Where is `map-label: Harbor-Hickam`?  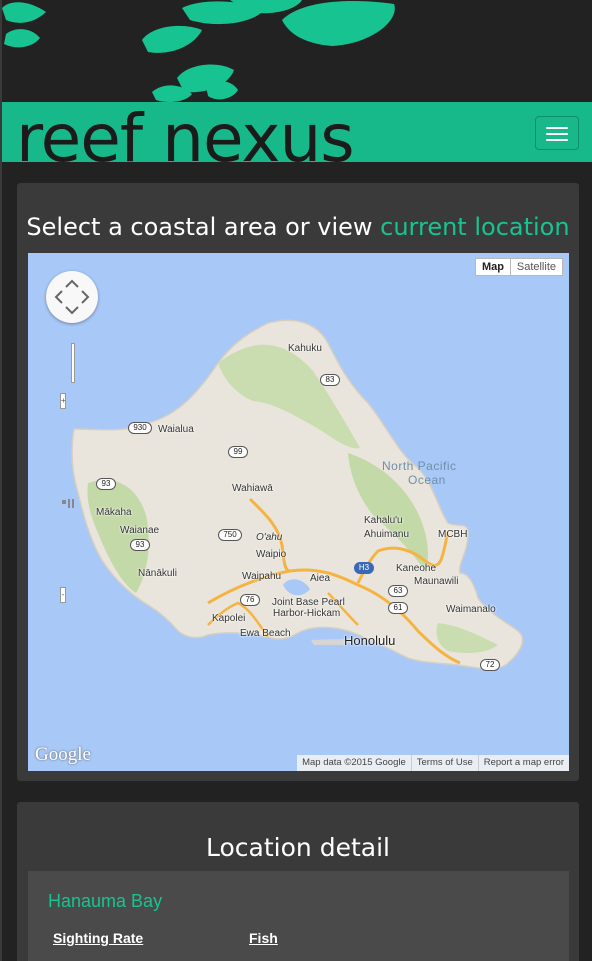
map-label: Harbor-Hickam is located at coordinates (307, 613).